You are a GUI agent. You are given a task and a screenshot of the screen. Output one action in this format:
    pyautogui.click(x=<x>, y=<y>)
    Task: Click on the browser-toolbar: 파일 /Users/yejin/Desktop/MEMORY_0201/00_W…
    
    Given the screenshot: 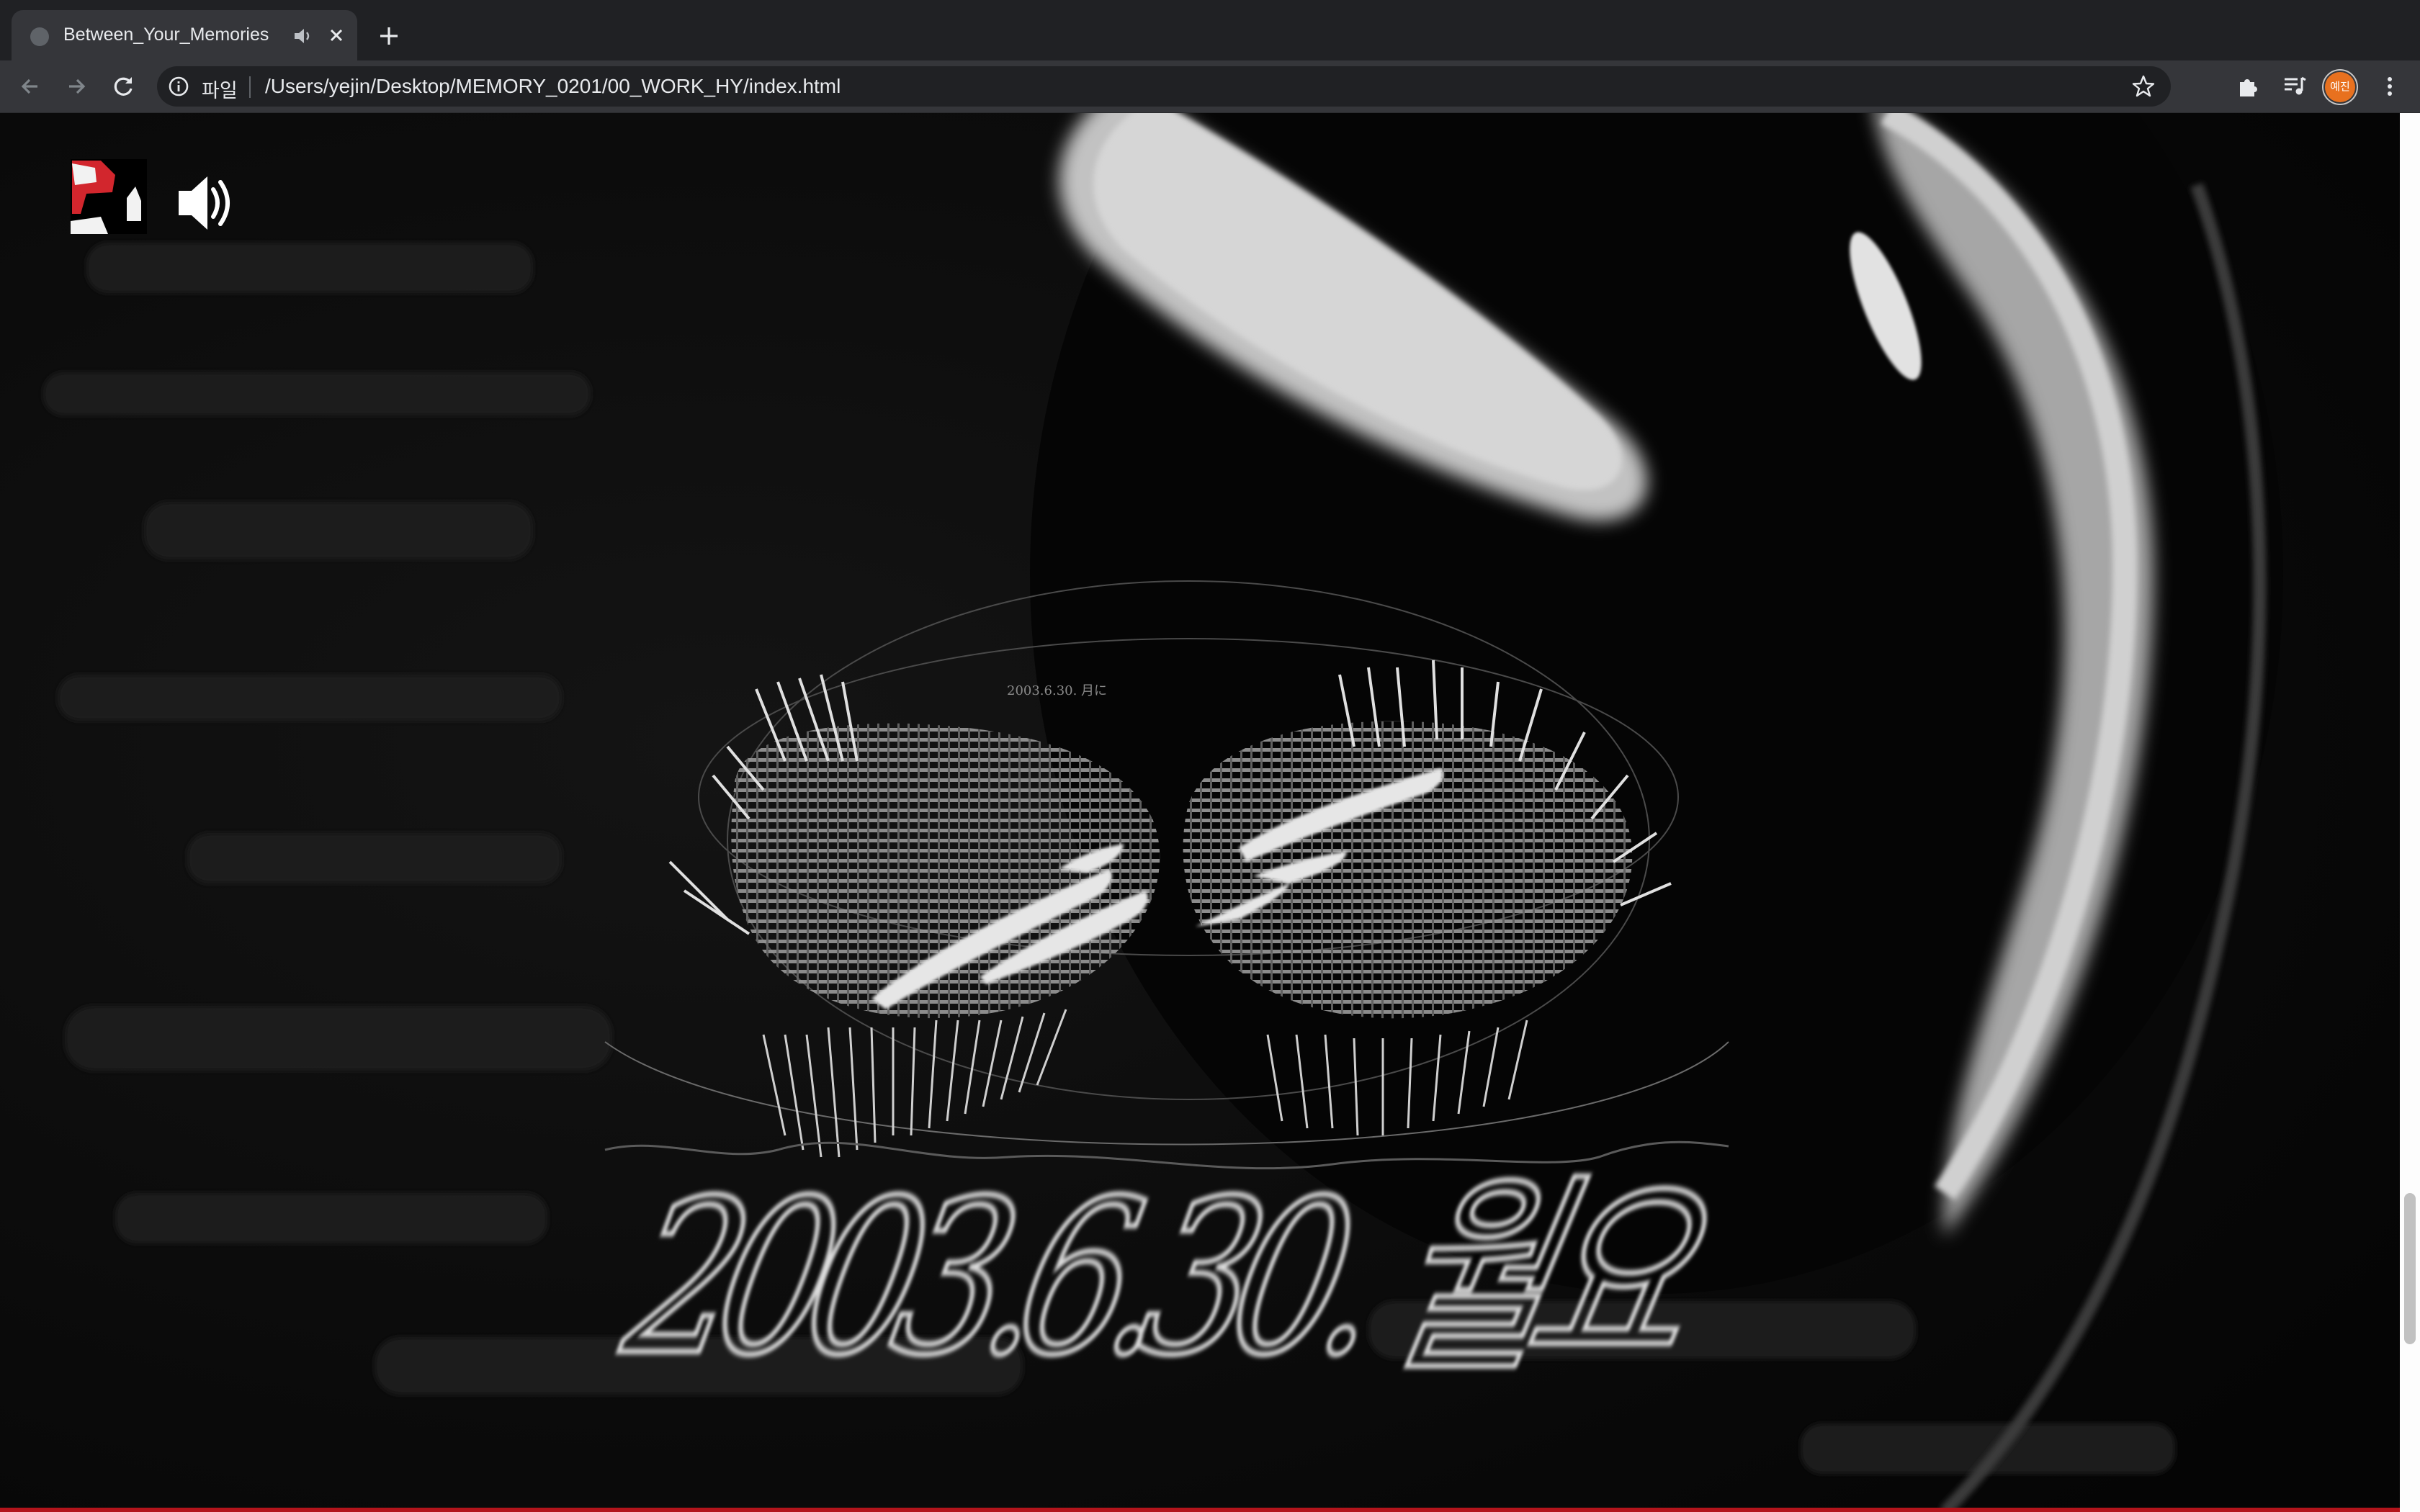 What is the action you would take?
    pyautogui.click(x=1210, y=86)
    